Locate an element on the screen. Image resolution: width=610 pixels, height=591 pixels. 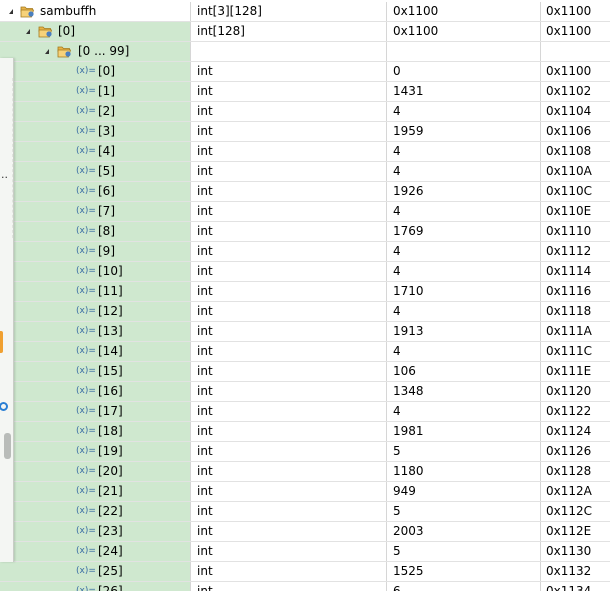
element-index: [15] is located at coordinates (110, 371).